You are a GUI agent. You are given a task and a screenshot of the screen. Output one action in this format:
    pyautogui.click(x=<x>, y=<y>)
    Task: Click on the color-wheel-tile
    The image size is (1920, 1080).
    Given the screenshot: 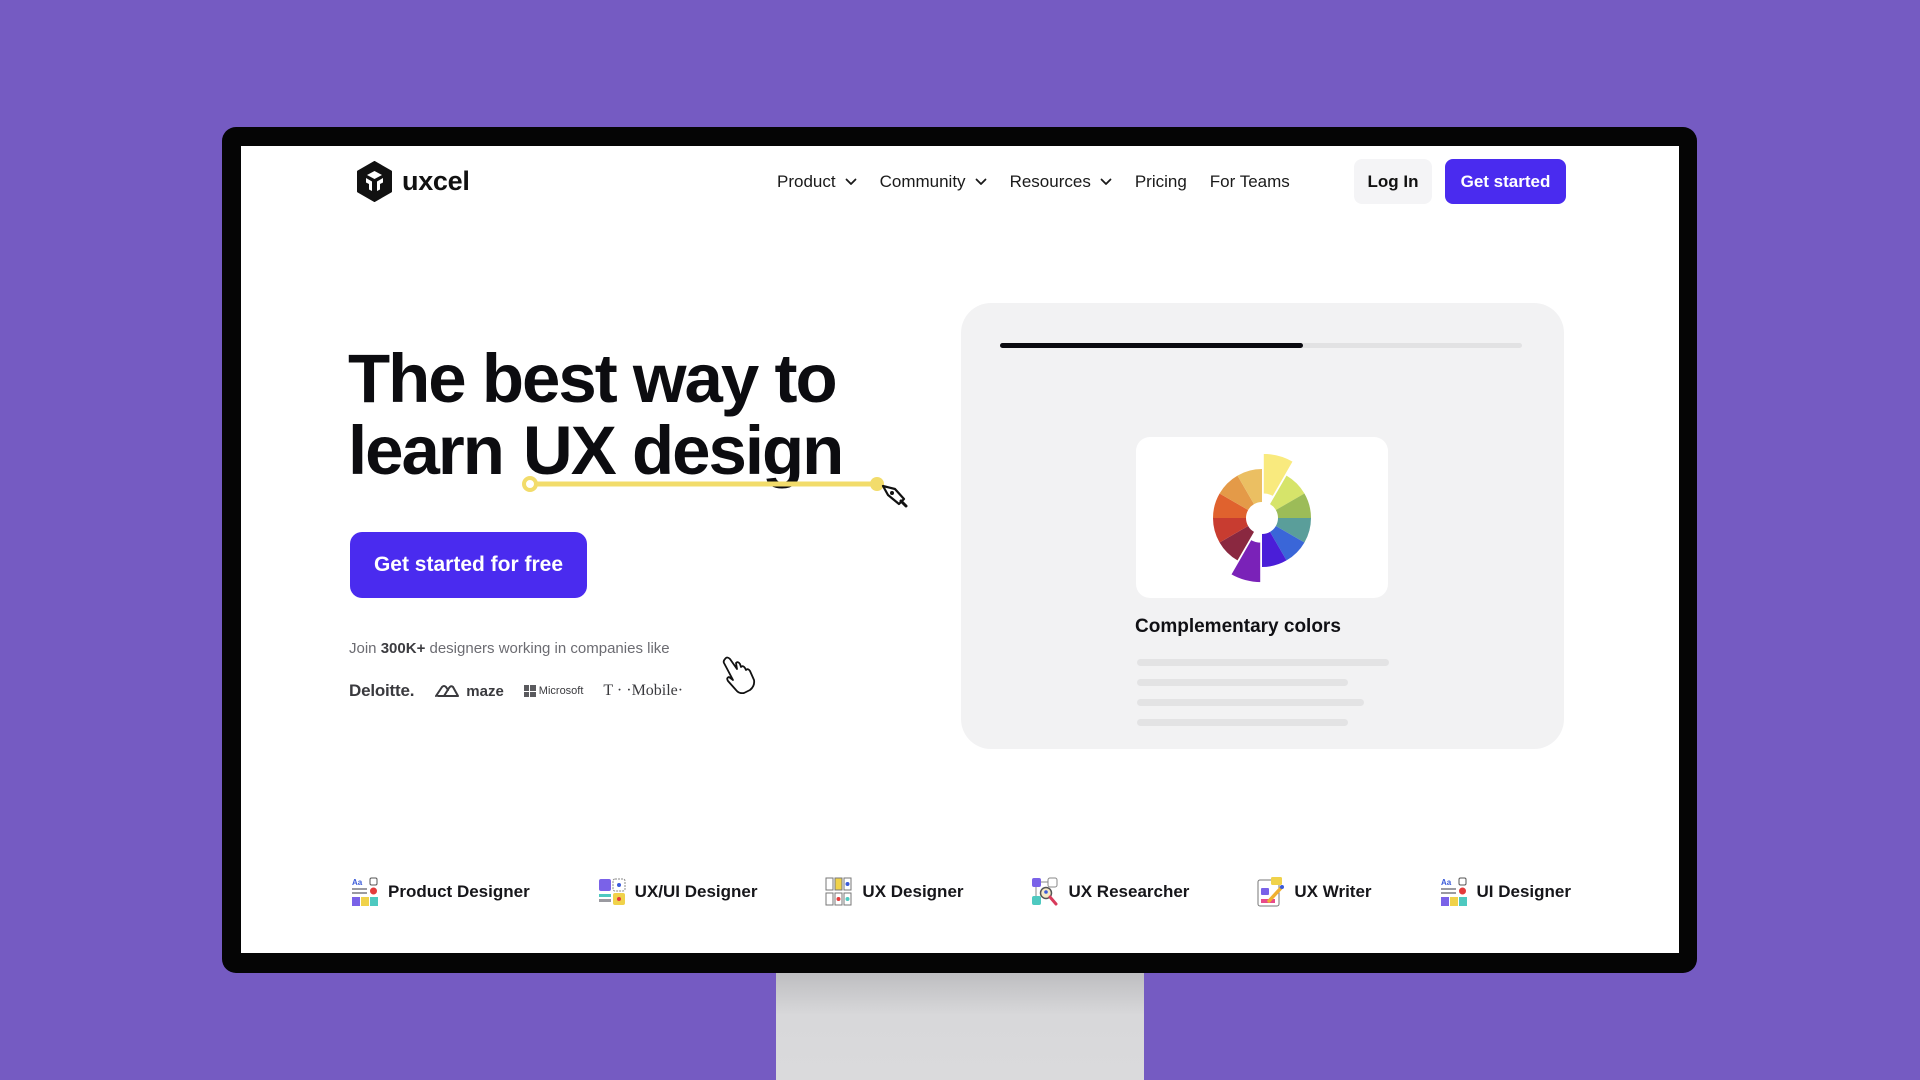 What is the action you would take?
    pyautogui.click(x=1262, y=517)
    